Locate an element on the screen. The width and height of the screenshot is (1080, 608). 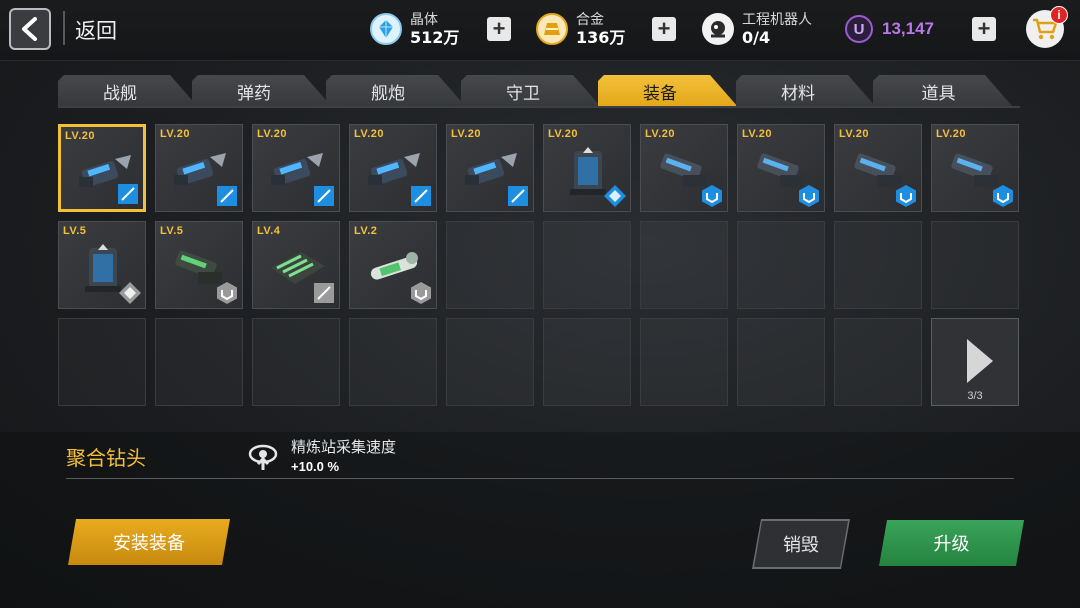
premium-currency-icon: U is located at coordinates (859, 29).